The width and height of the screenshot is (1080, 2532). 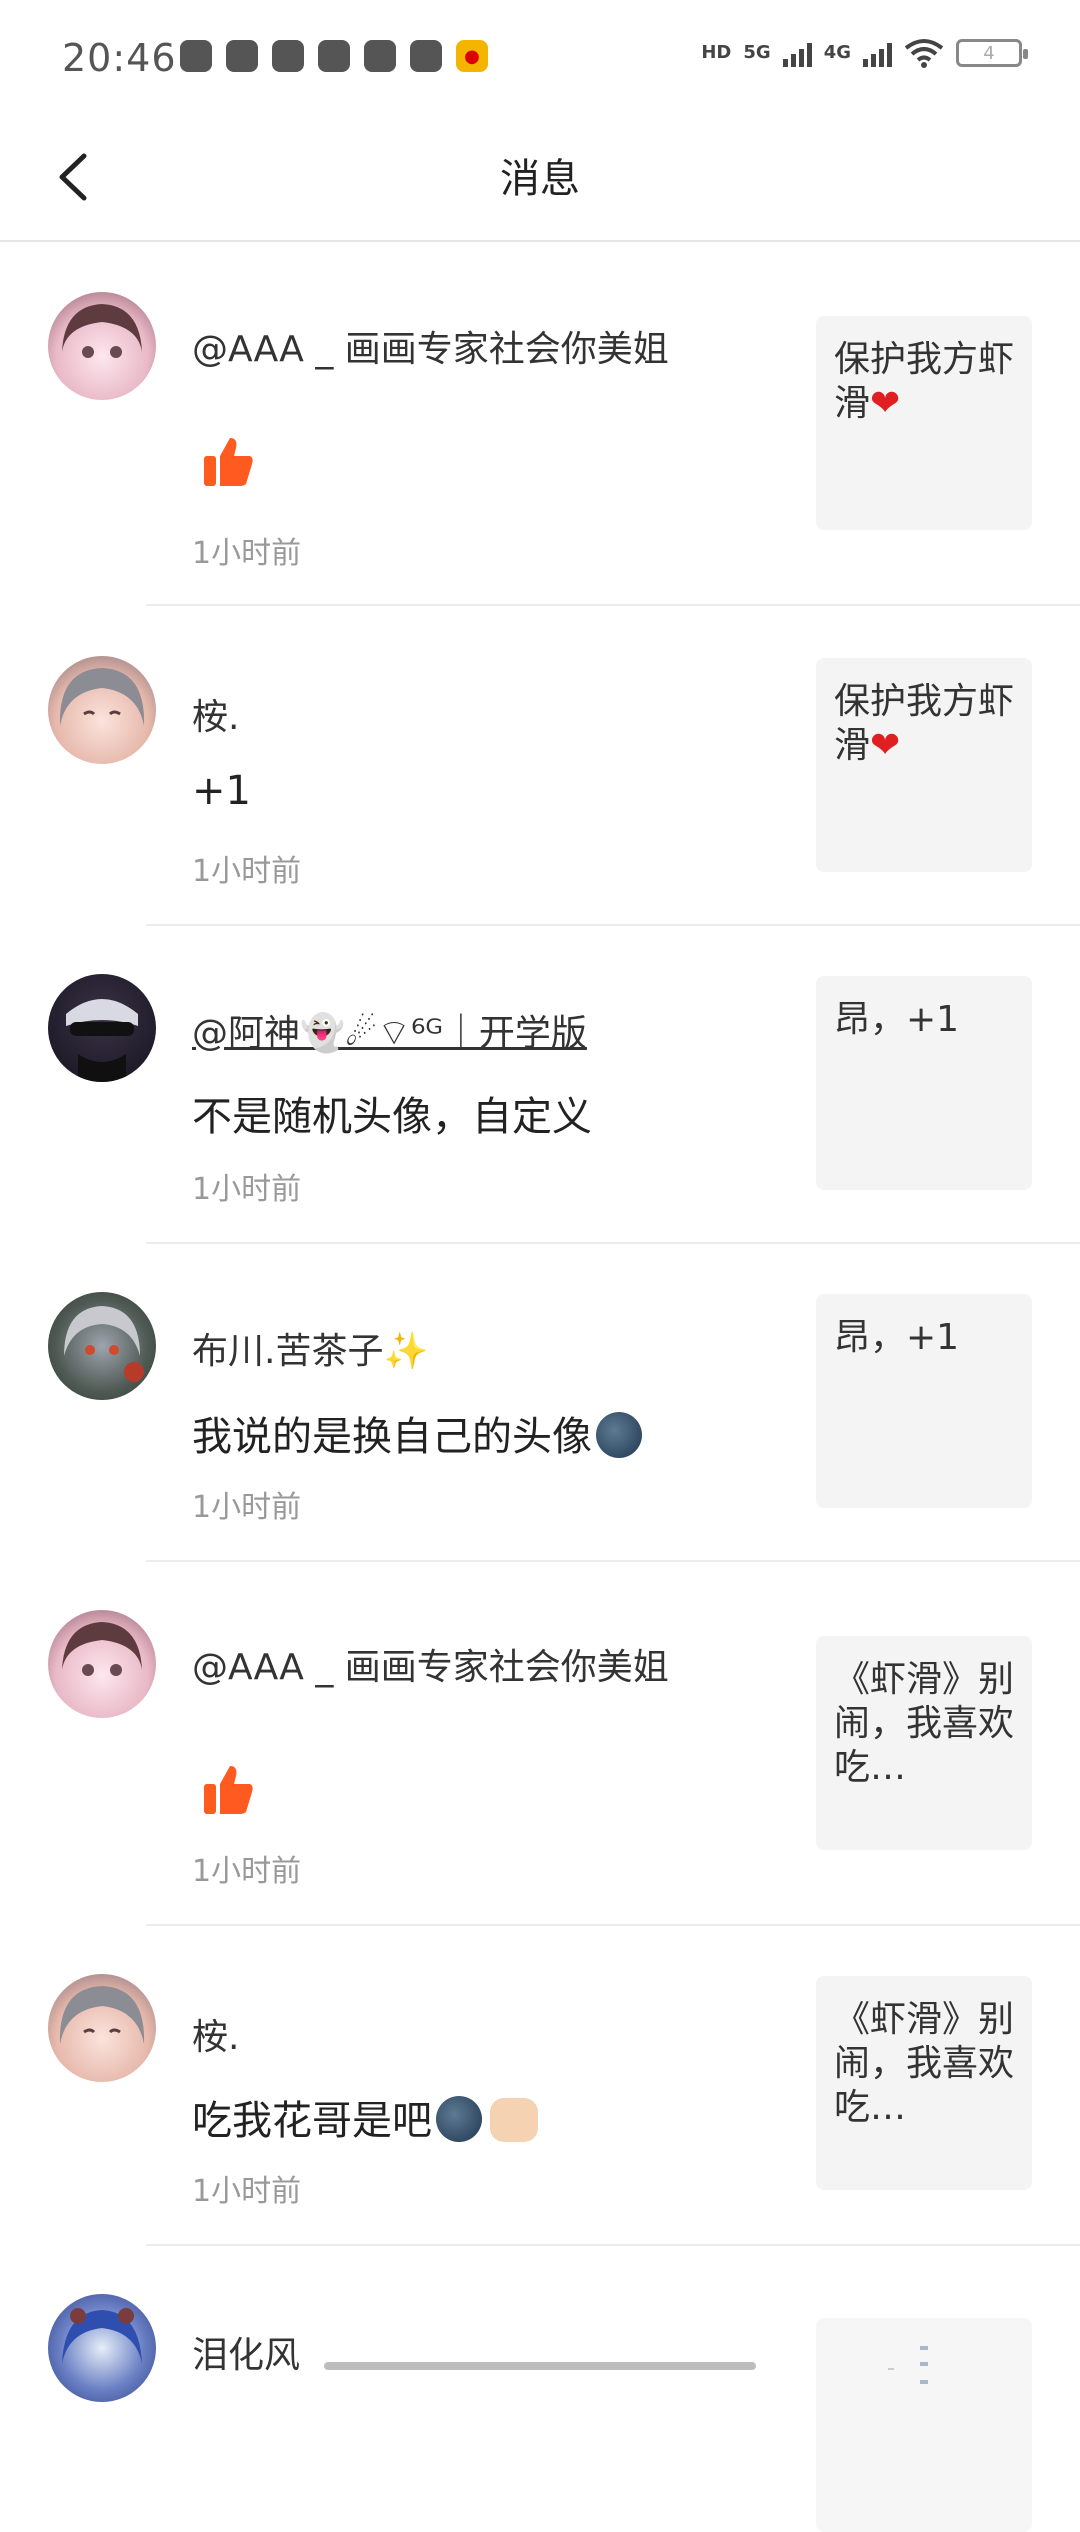 I want to click on notification-icons: ●, so click(x=334, y=56).